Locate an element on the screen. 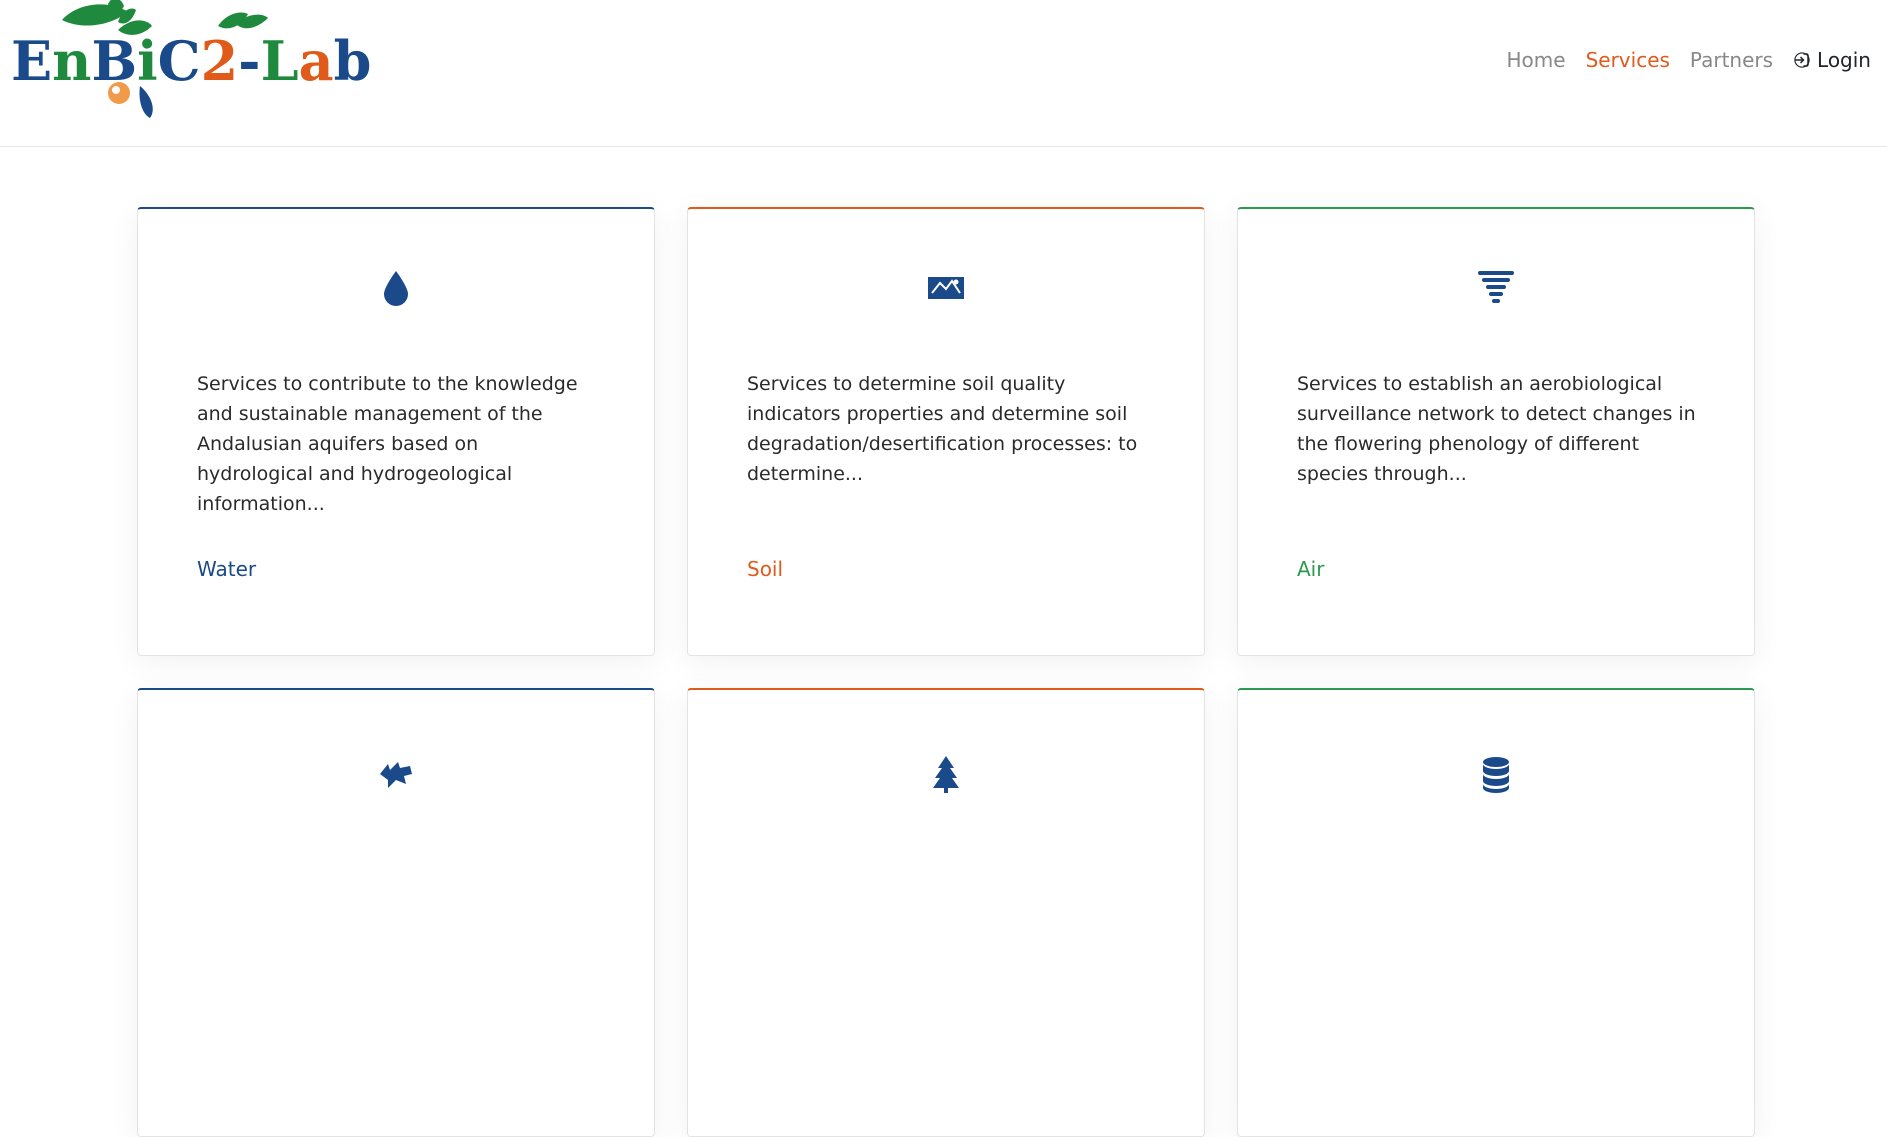 The width and height of the screenshot is (1887, 1137). login-button: Login is located at coordinates (1832, 60).